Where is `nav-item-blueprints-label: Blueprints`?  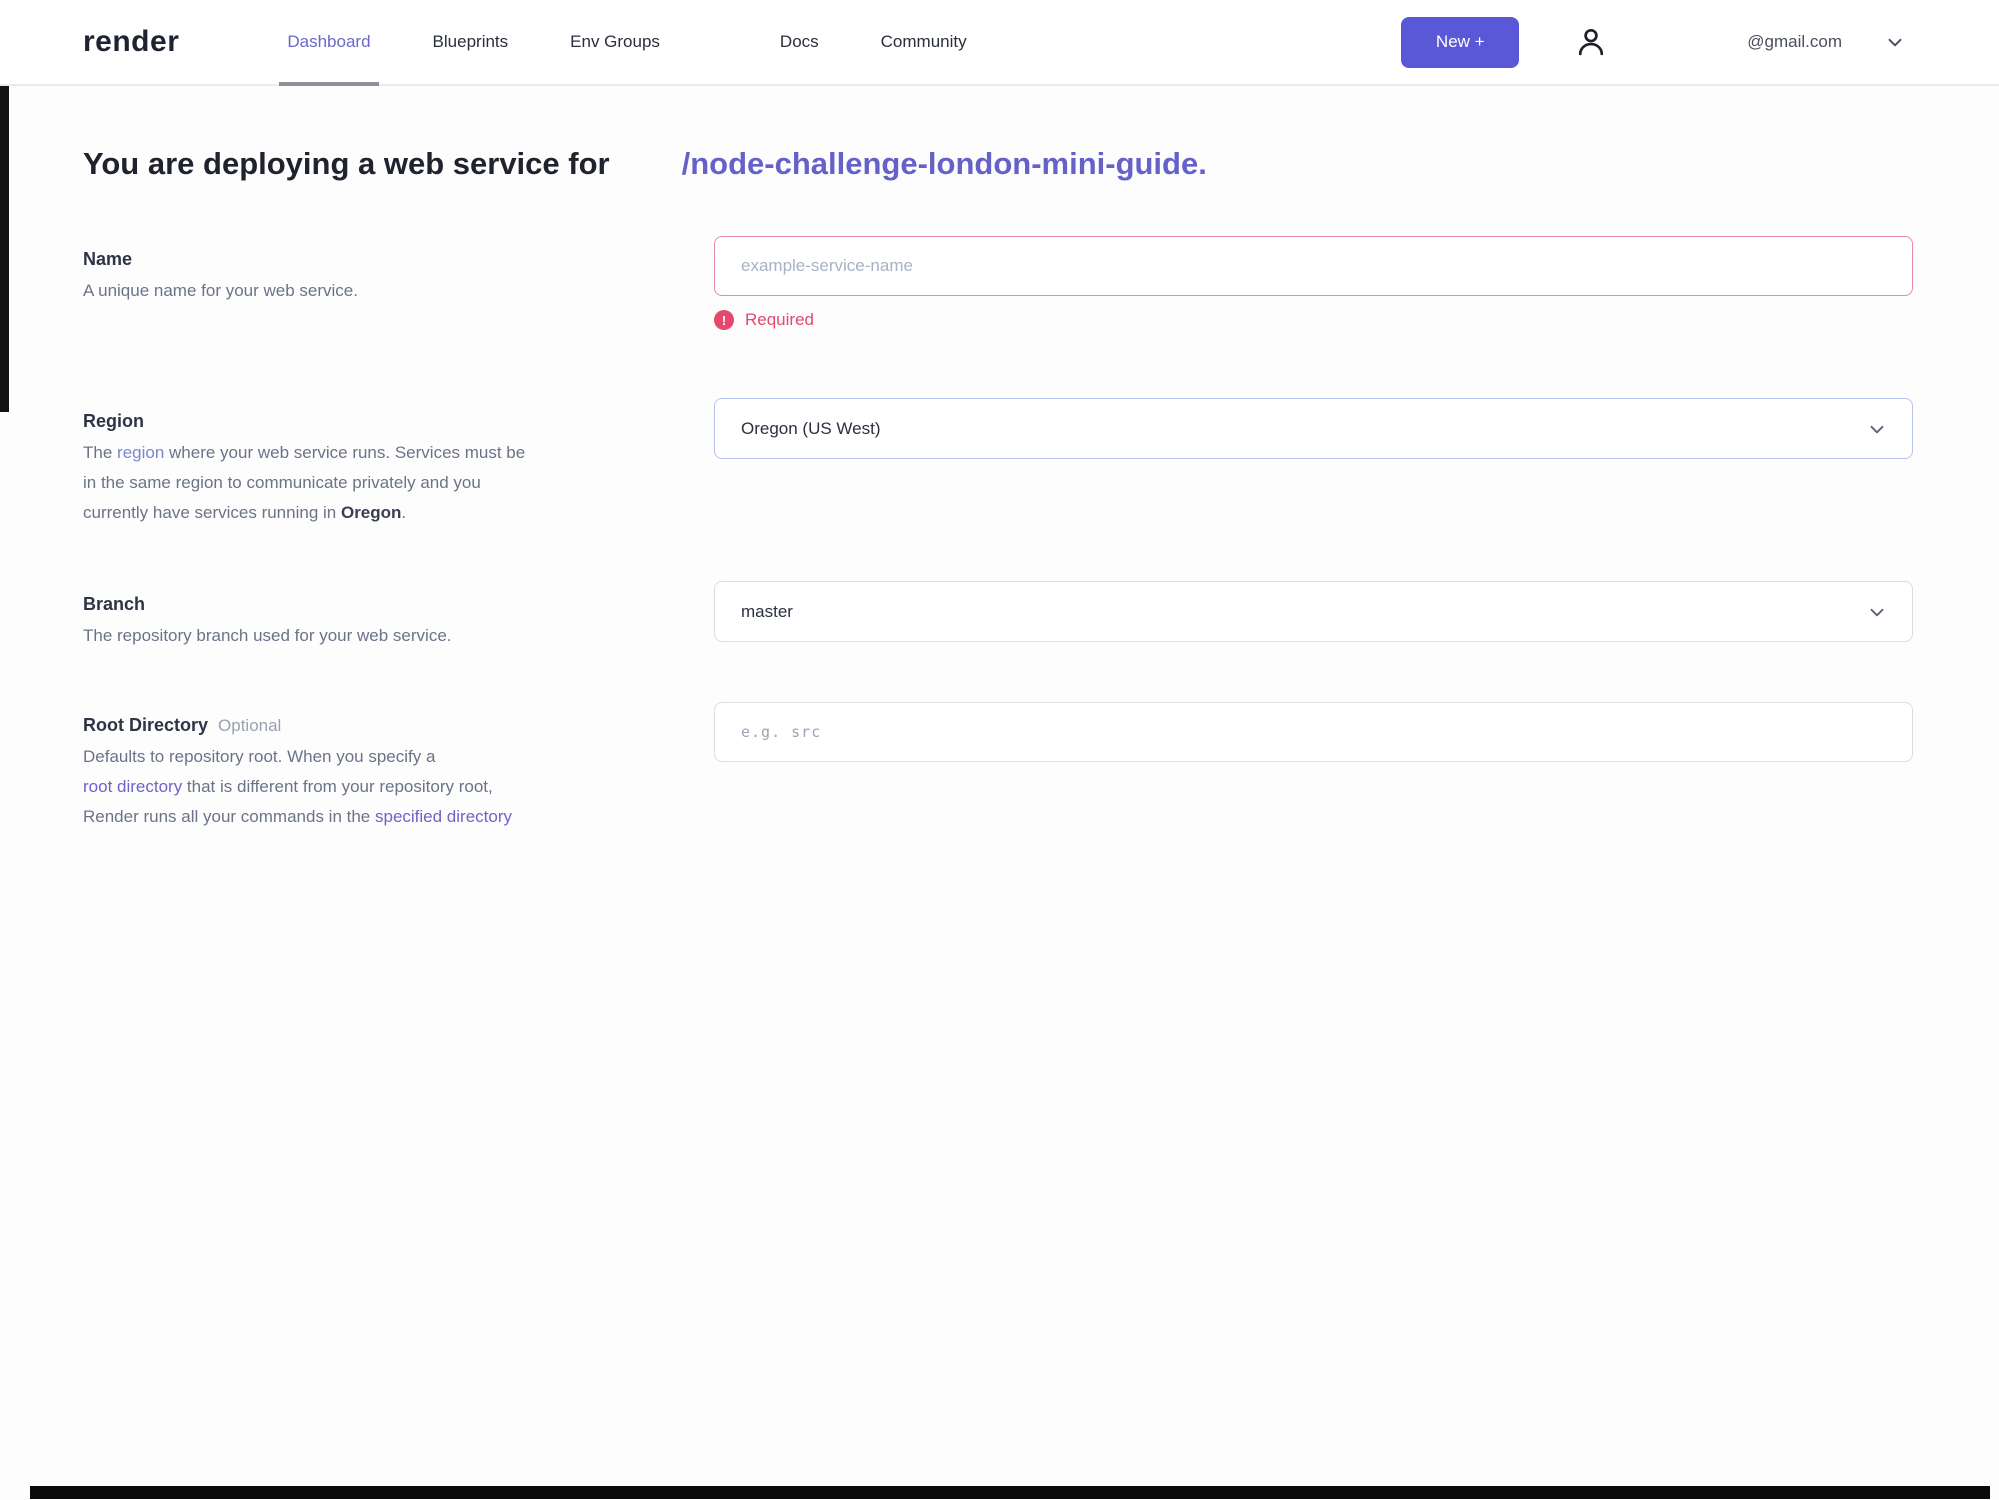
nav-item-blueprints-label: Blueprints is located at coordinates (470, 41).